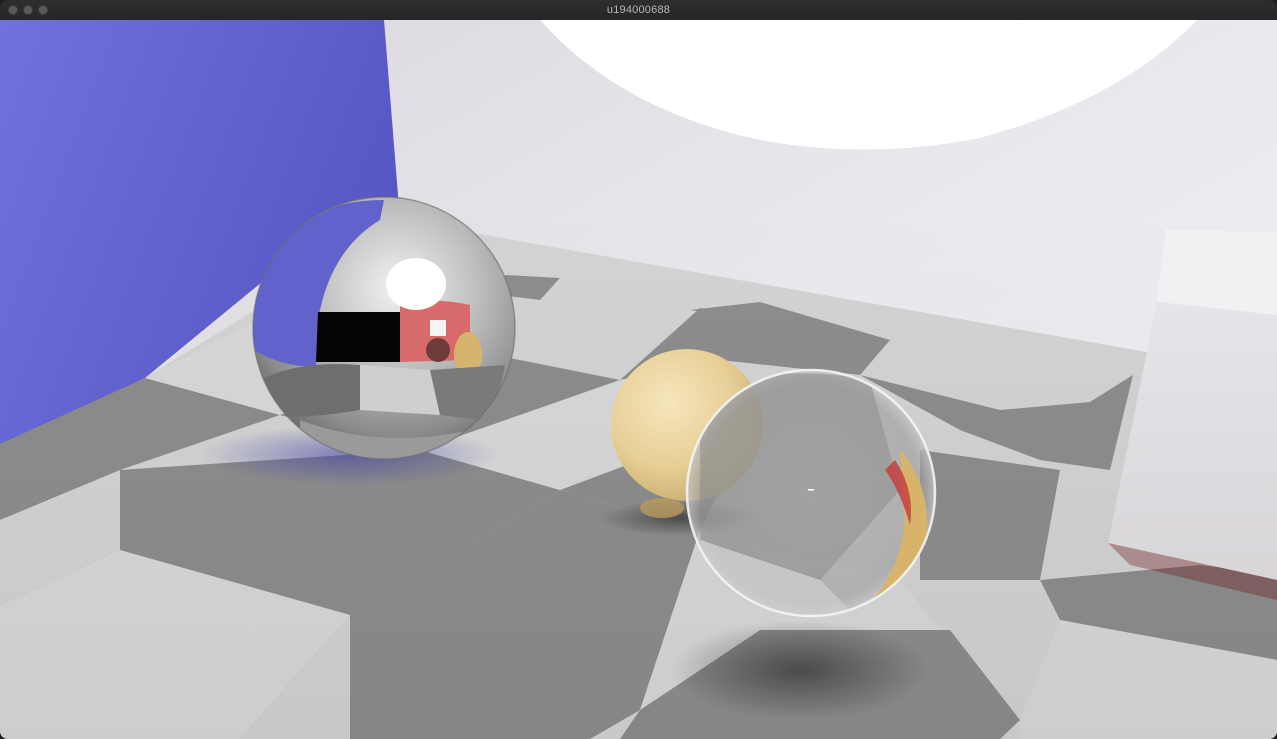 The height and width of the screenshot is (739, 1277). What do you see at coordinates (800, 670) in the screenshot?
I see `glass-sphere-shadow` at bounding box center [800, 670].